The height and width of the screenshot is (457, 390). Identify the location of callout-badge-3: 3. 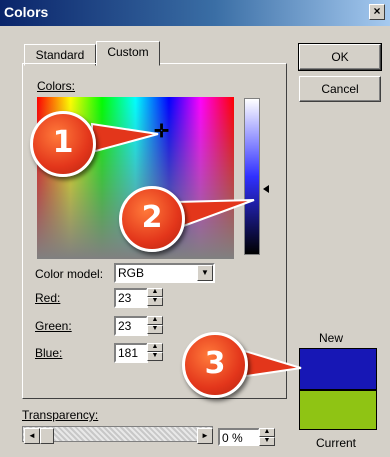
(215, 365).